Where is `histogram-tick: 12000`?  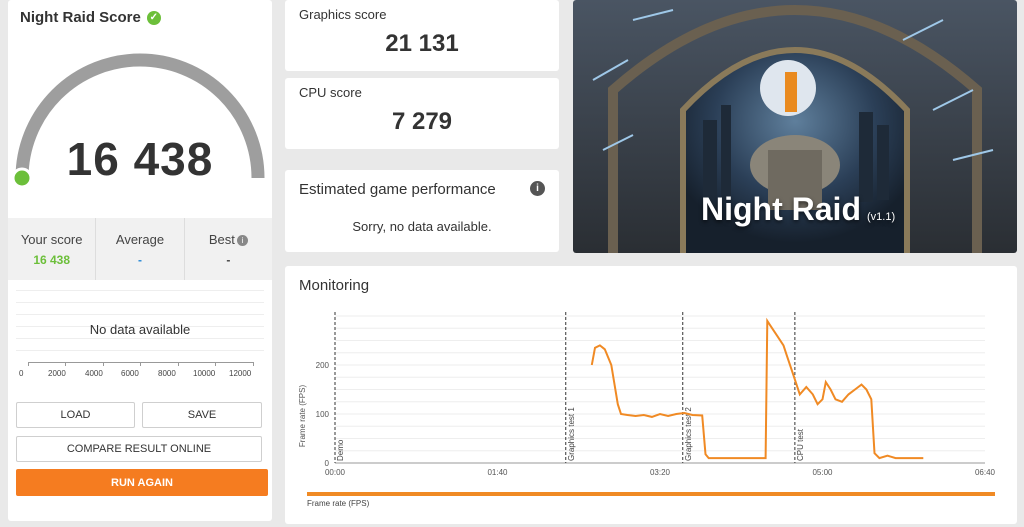
histogram-tick: 12000 is located at coordinates (240, 373).